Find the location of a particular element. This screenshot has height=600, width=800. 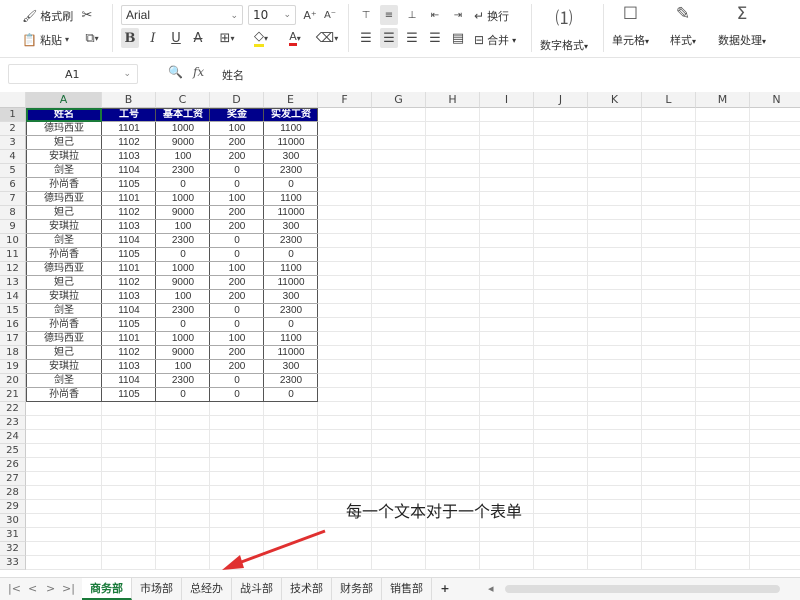

justify-icon: ☰ is located at coordinates (435, 38).